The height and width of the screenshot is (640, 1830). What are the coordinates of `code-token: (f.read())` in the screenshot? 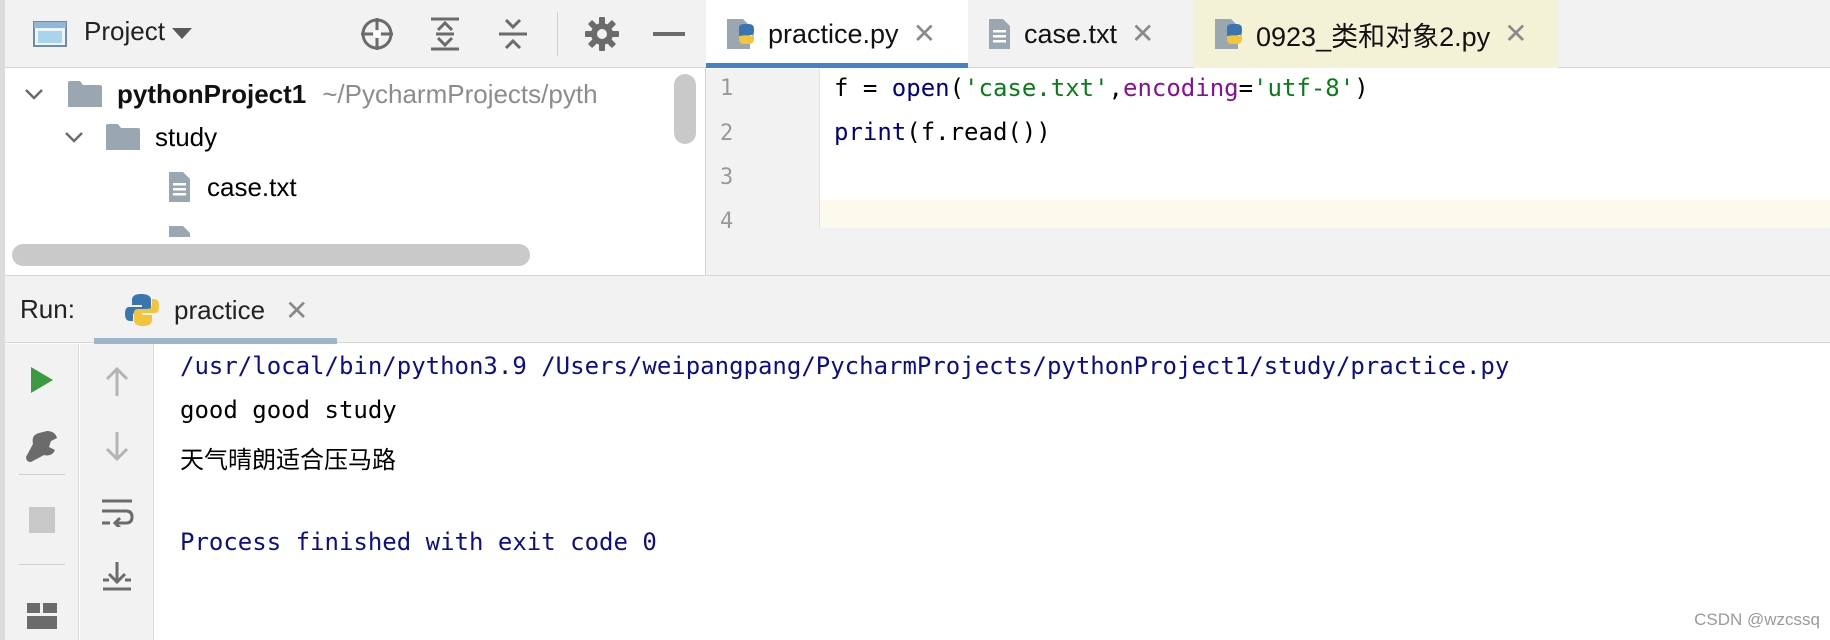 It's located at (978, 132).